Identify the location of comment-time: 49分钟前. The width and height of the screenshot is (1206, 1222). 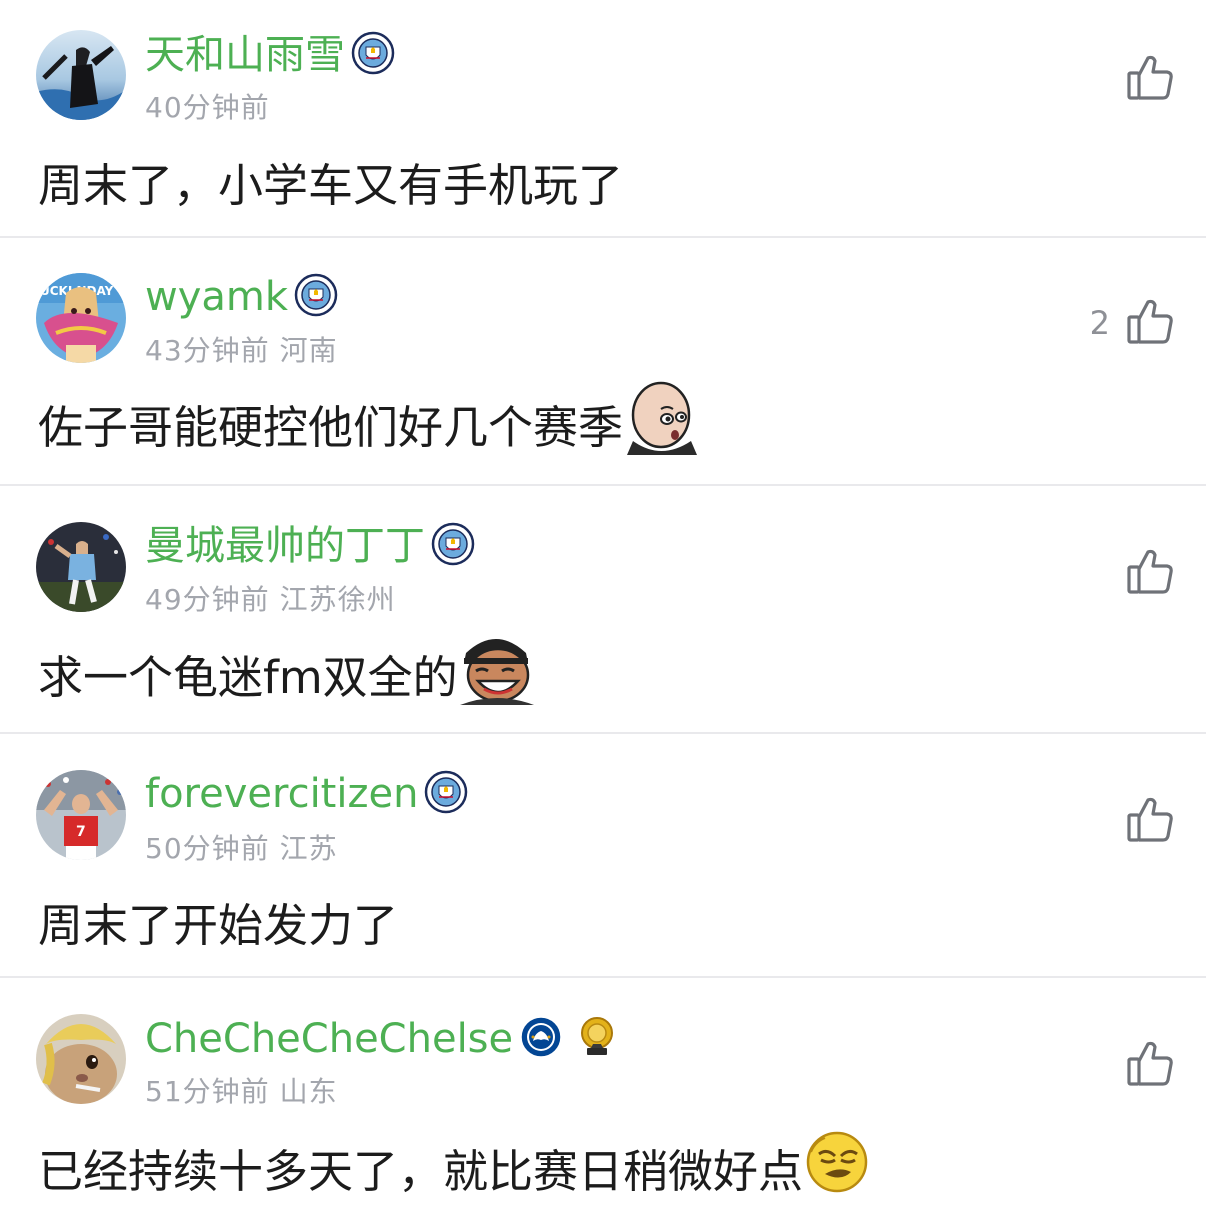
(207, 599).